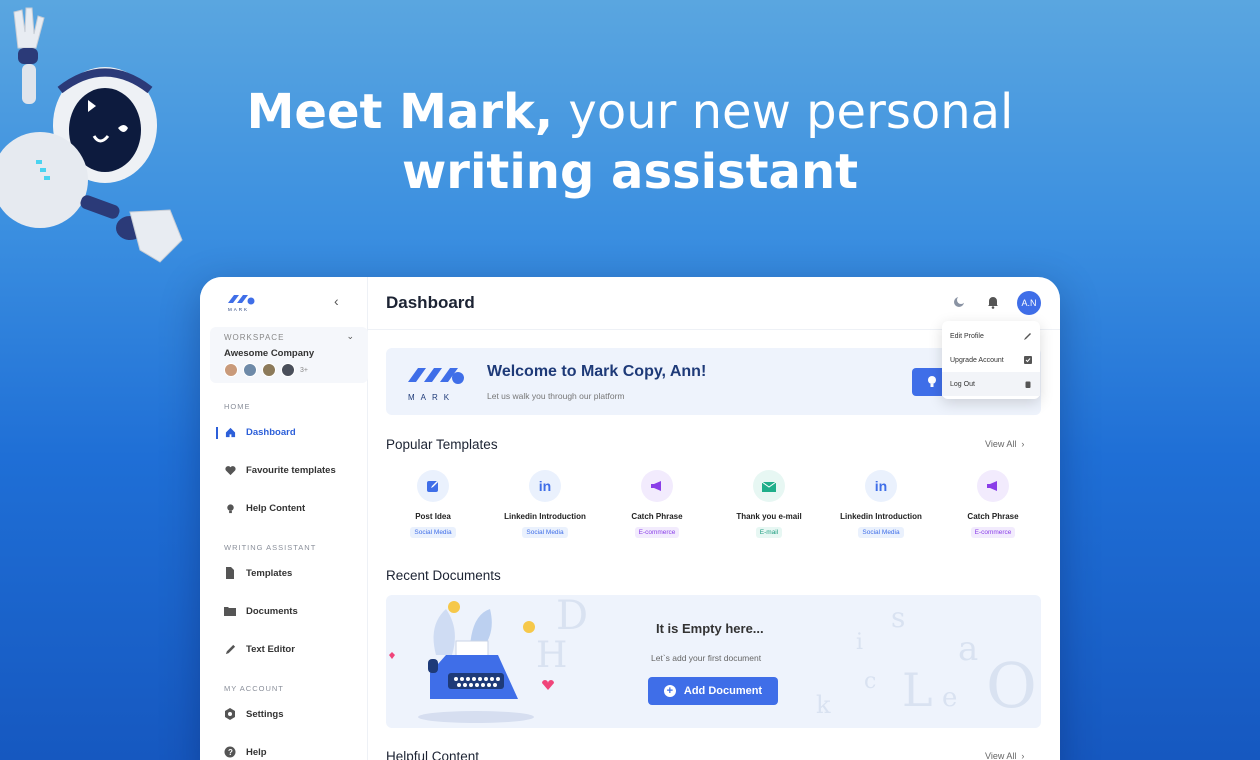  What do you see at coordinates (230, 573) in the screenshot?
I see `document-icon` at bounding box center [230, 573].